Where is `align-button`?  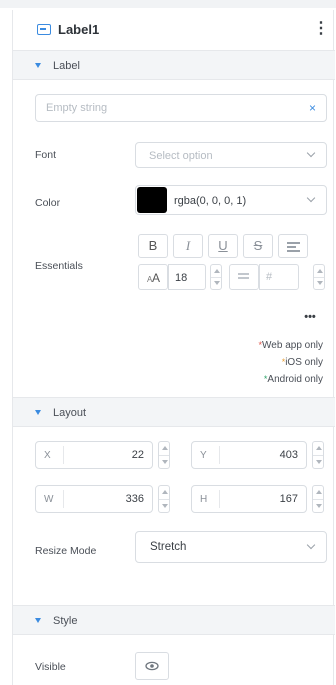
align-button is located at coordinates (293, 246).